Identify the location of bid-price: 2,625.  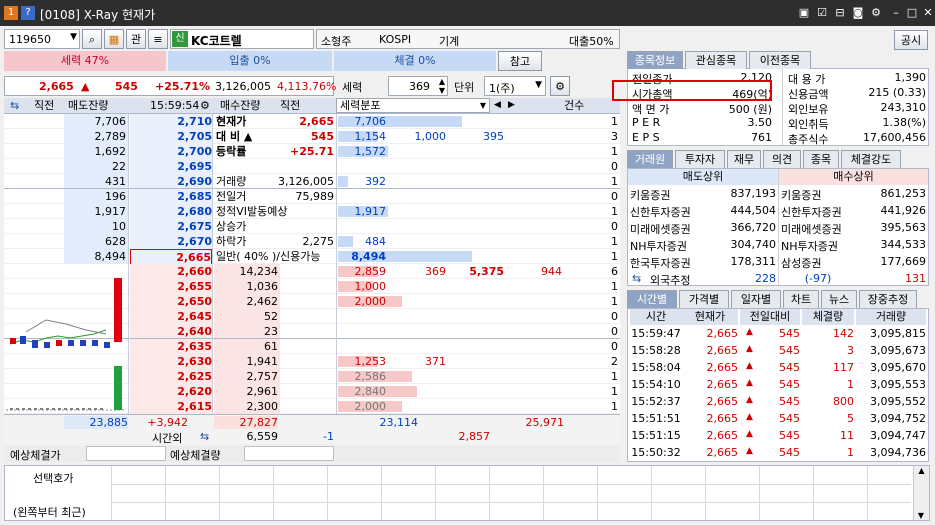
(171, 376).